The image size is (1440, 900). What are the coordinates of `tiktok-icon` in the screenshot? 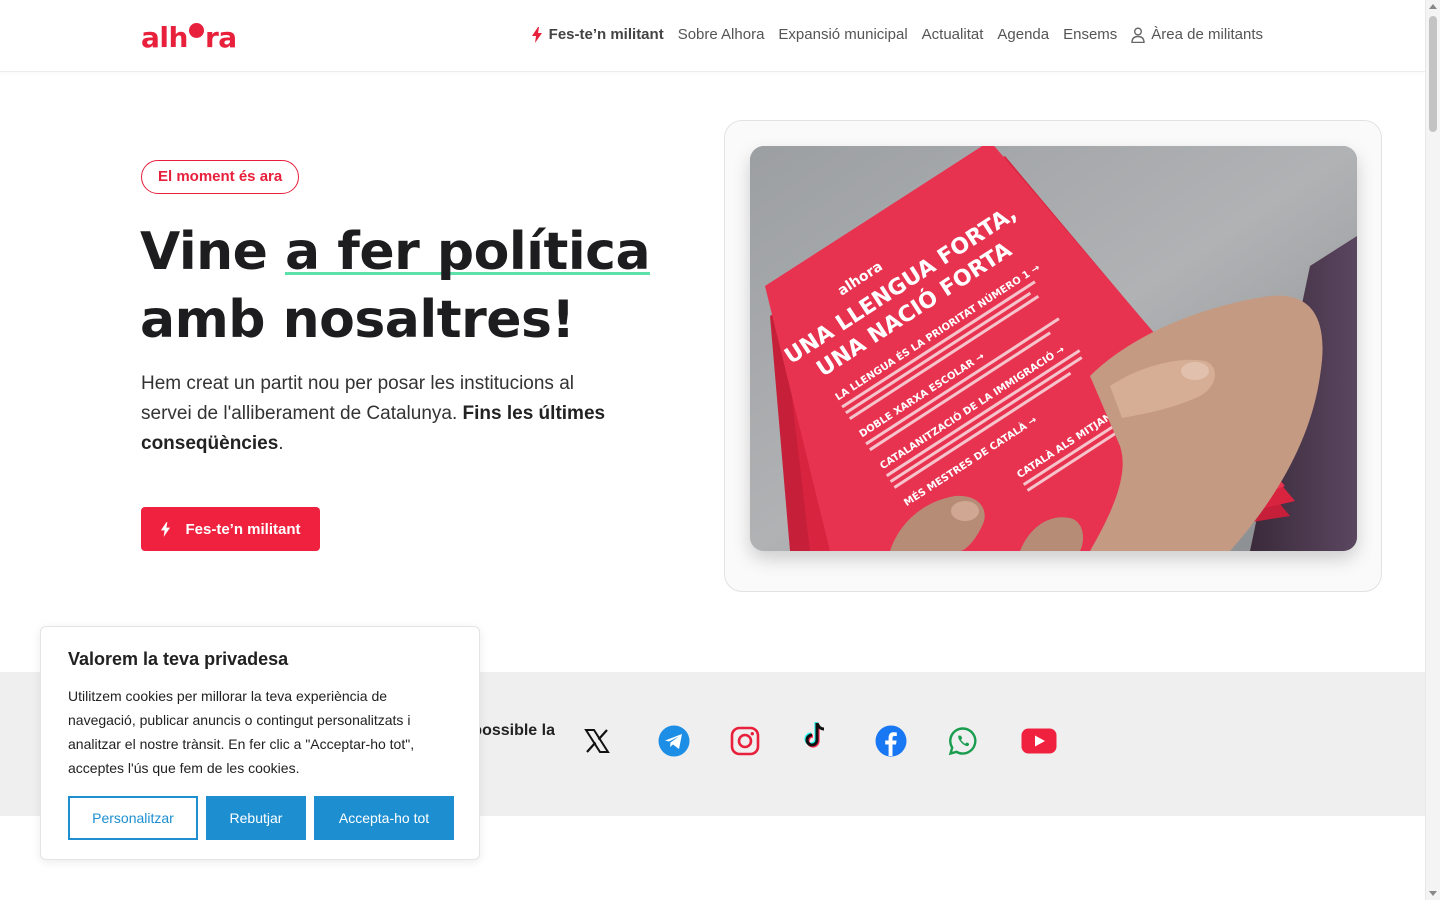 It's located at (816, 735).